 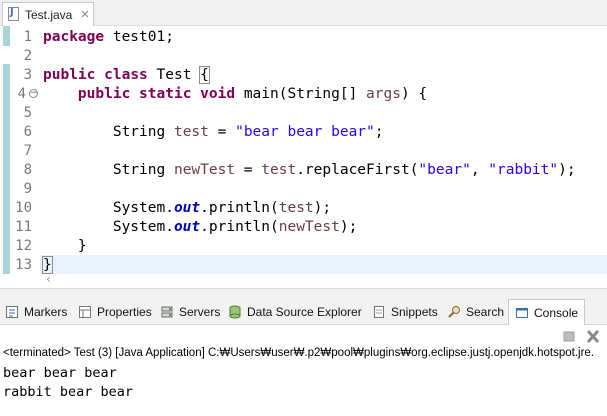 I want to click on tab-label: Data Source Explorer, so click(x=304, y=312).